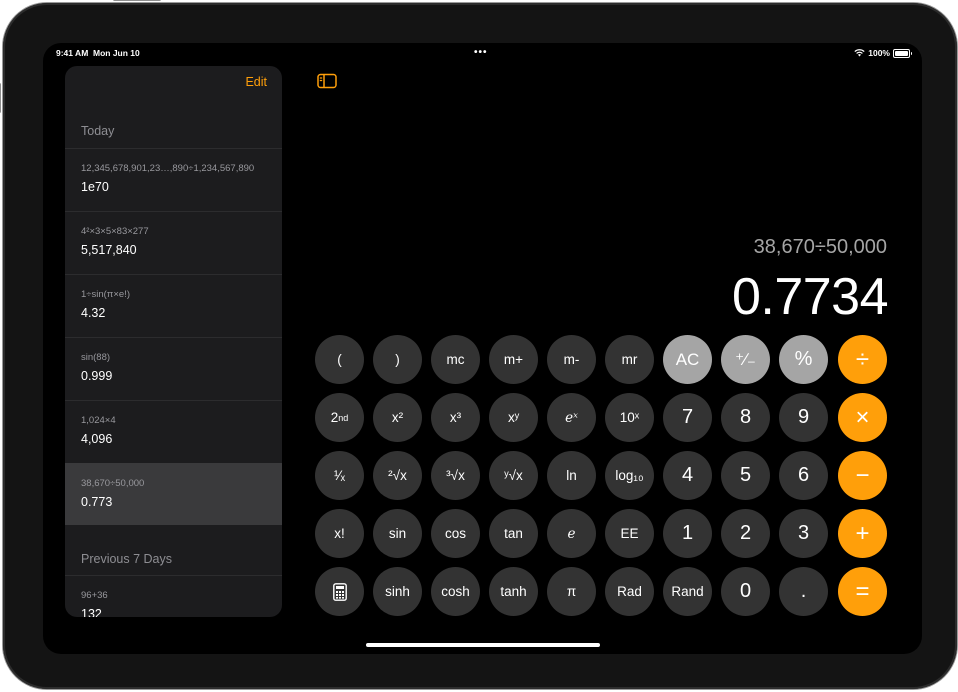 The width and height of the screenshot is (958, 692). Describe the element at coordinates (455, 359) in the screenshot. I see `memory-clear-key: mc` at that location.